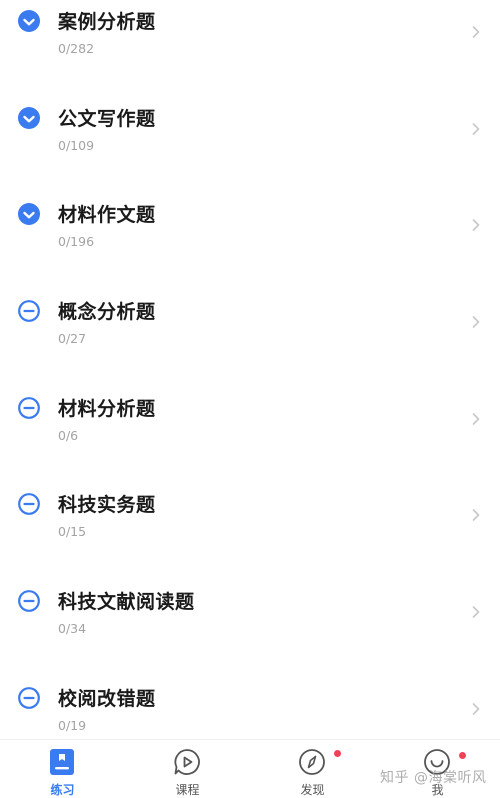  What do you see at coordinates (187, 790) in the screenshot?
I see `tab-label: 课程` at bounding box center [187, 790].